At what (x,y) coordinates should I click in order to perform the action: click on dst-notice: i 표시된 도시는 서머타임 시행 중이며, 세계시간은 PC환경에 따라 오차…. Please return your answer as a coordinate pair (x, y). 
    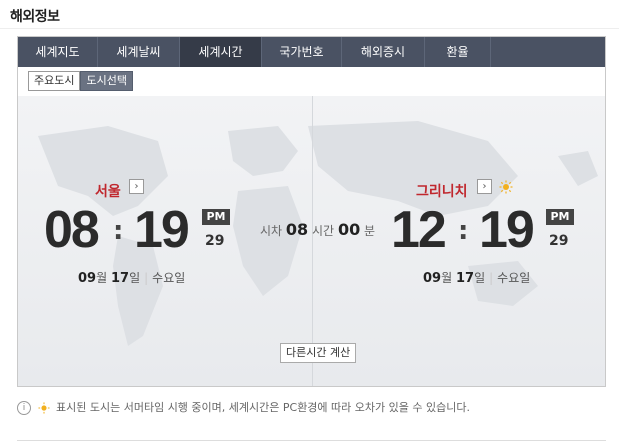
    Looking at the image, I should click on (243, 407).